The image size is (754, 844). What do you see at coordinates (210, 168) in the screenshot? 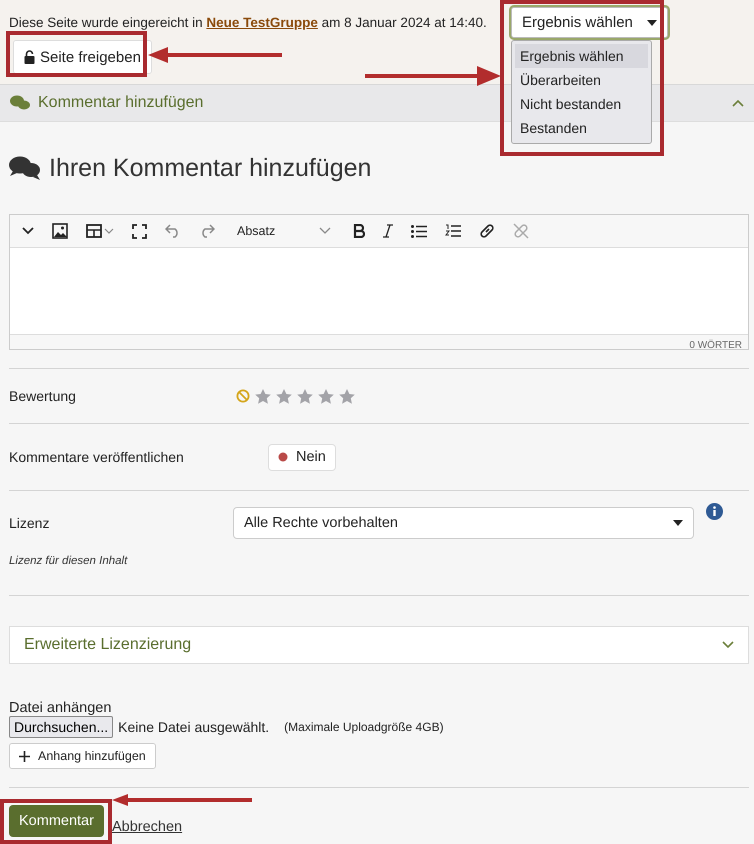
I see `page-heading: Ihren Kommentar hinzufügen` at bounding box center [210, 168].